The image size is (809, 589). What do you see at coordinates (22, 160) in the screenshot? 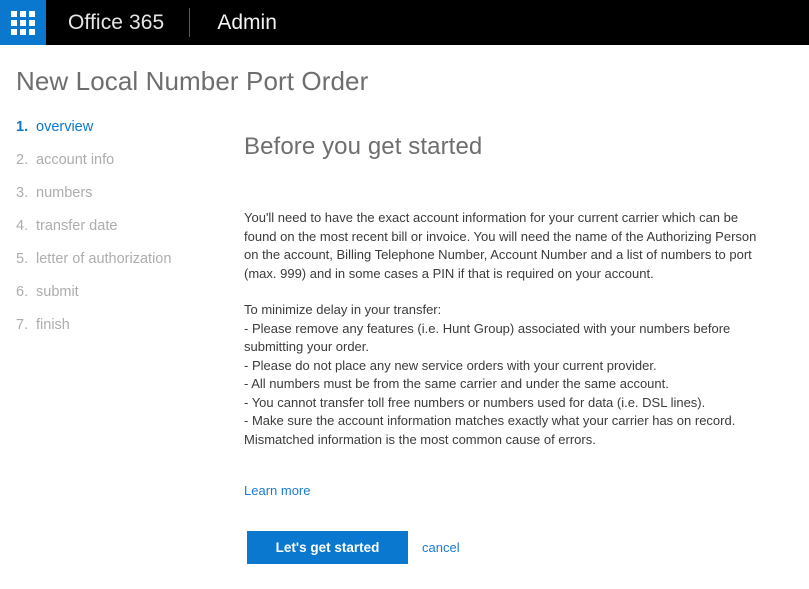
I see `step-number: 2.` at bounding box center [22, 160].